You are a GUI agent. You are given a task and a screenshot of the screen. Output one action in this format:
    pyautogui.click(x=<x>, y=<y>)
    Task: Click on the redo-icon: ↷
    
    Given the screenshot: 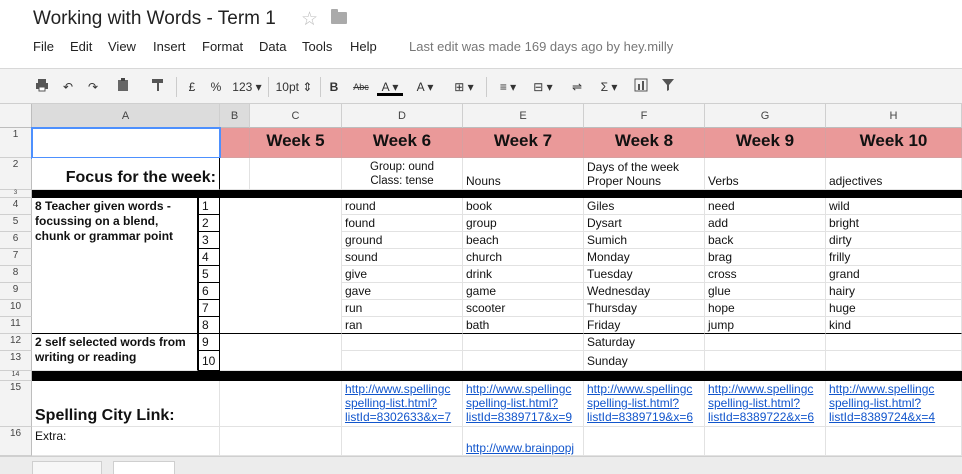 What is the action you would take?
    pyautogui.click(x=93, y=87)
    